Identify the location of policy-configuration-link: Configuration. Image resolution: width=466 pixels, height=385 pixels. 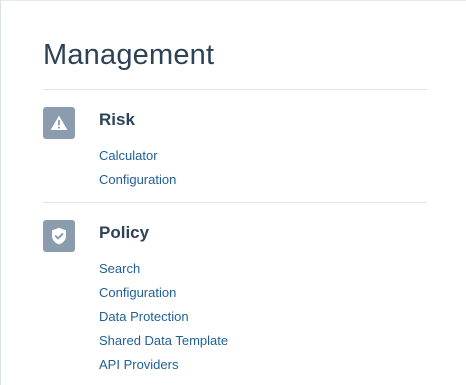
(137, 292).